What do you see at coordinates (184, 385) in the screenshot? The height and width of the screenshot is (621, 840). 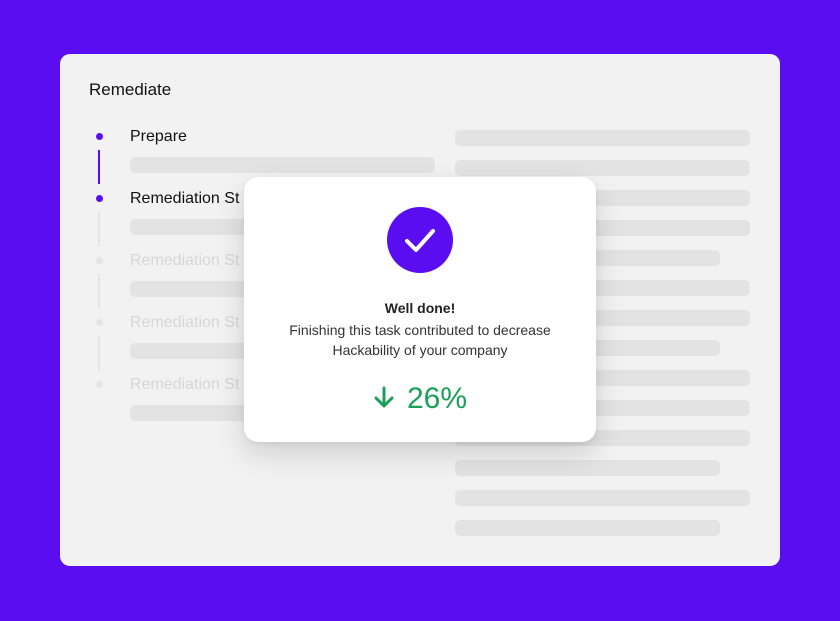 I see `step-label-5: Remediation St` at bounding box center [184, 385].